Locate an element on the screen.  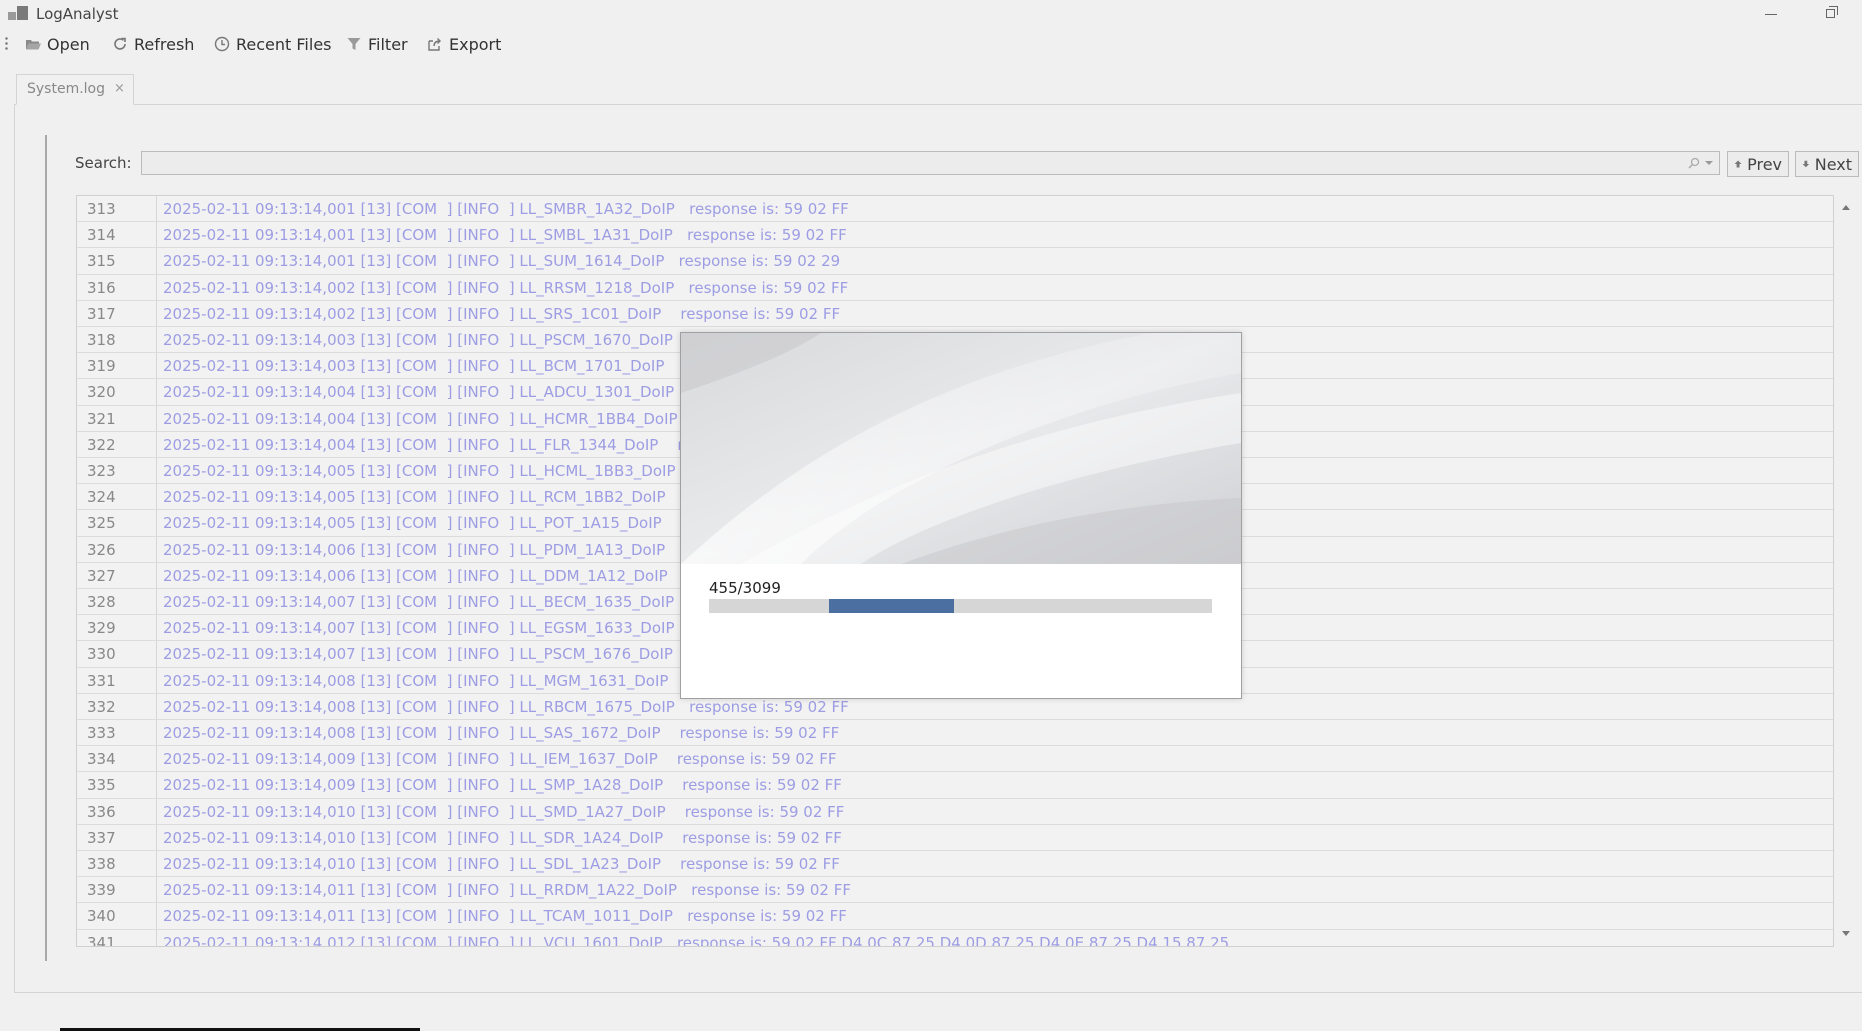
next-button: Next is located at coordinates (1827, 164).